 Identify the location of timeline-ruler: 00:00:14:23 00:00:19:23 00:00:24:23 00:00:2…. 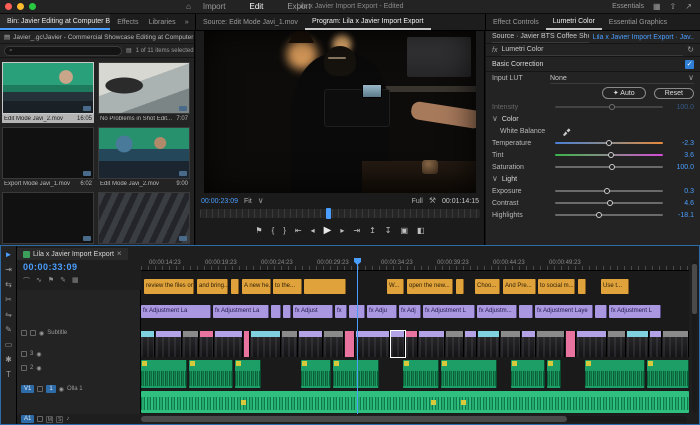
(415, 264).